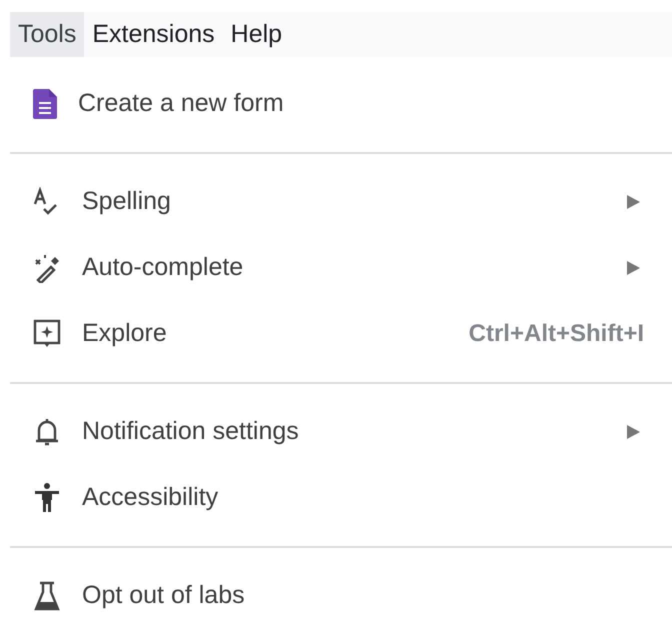 The image size is (672, 631). Describe the element at coordinates (256, 34) in the screenshot. I see `menu-bar-item: Help` at that location.